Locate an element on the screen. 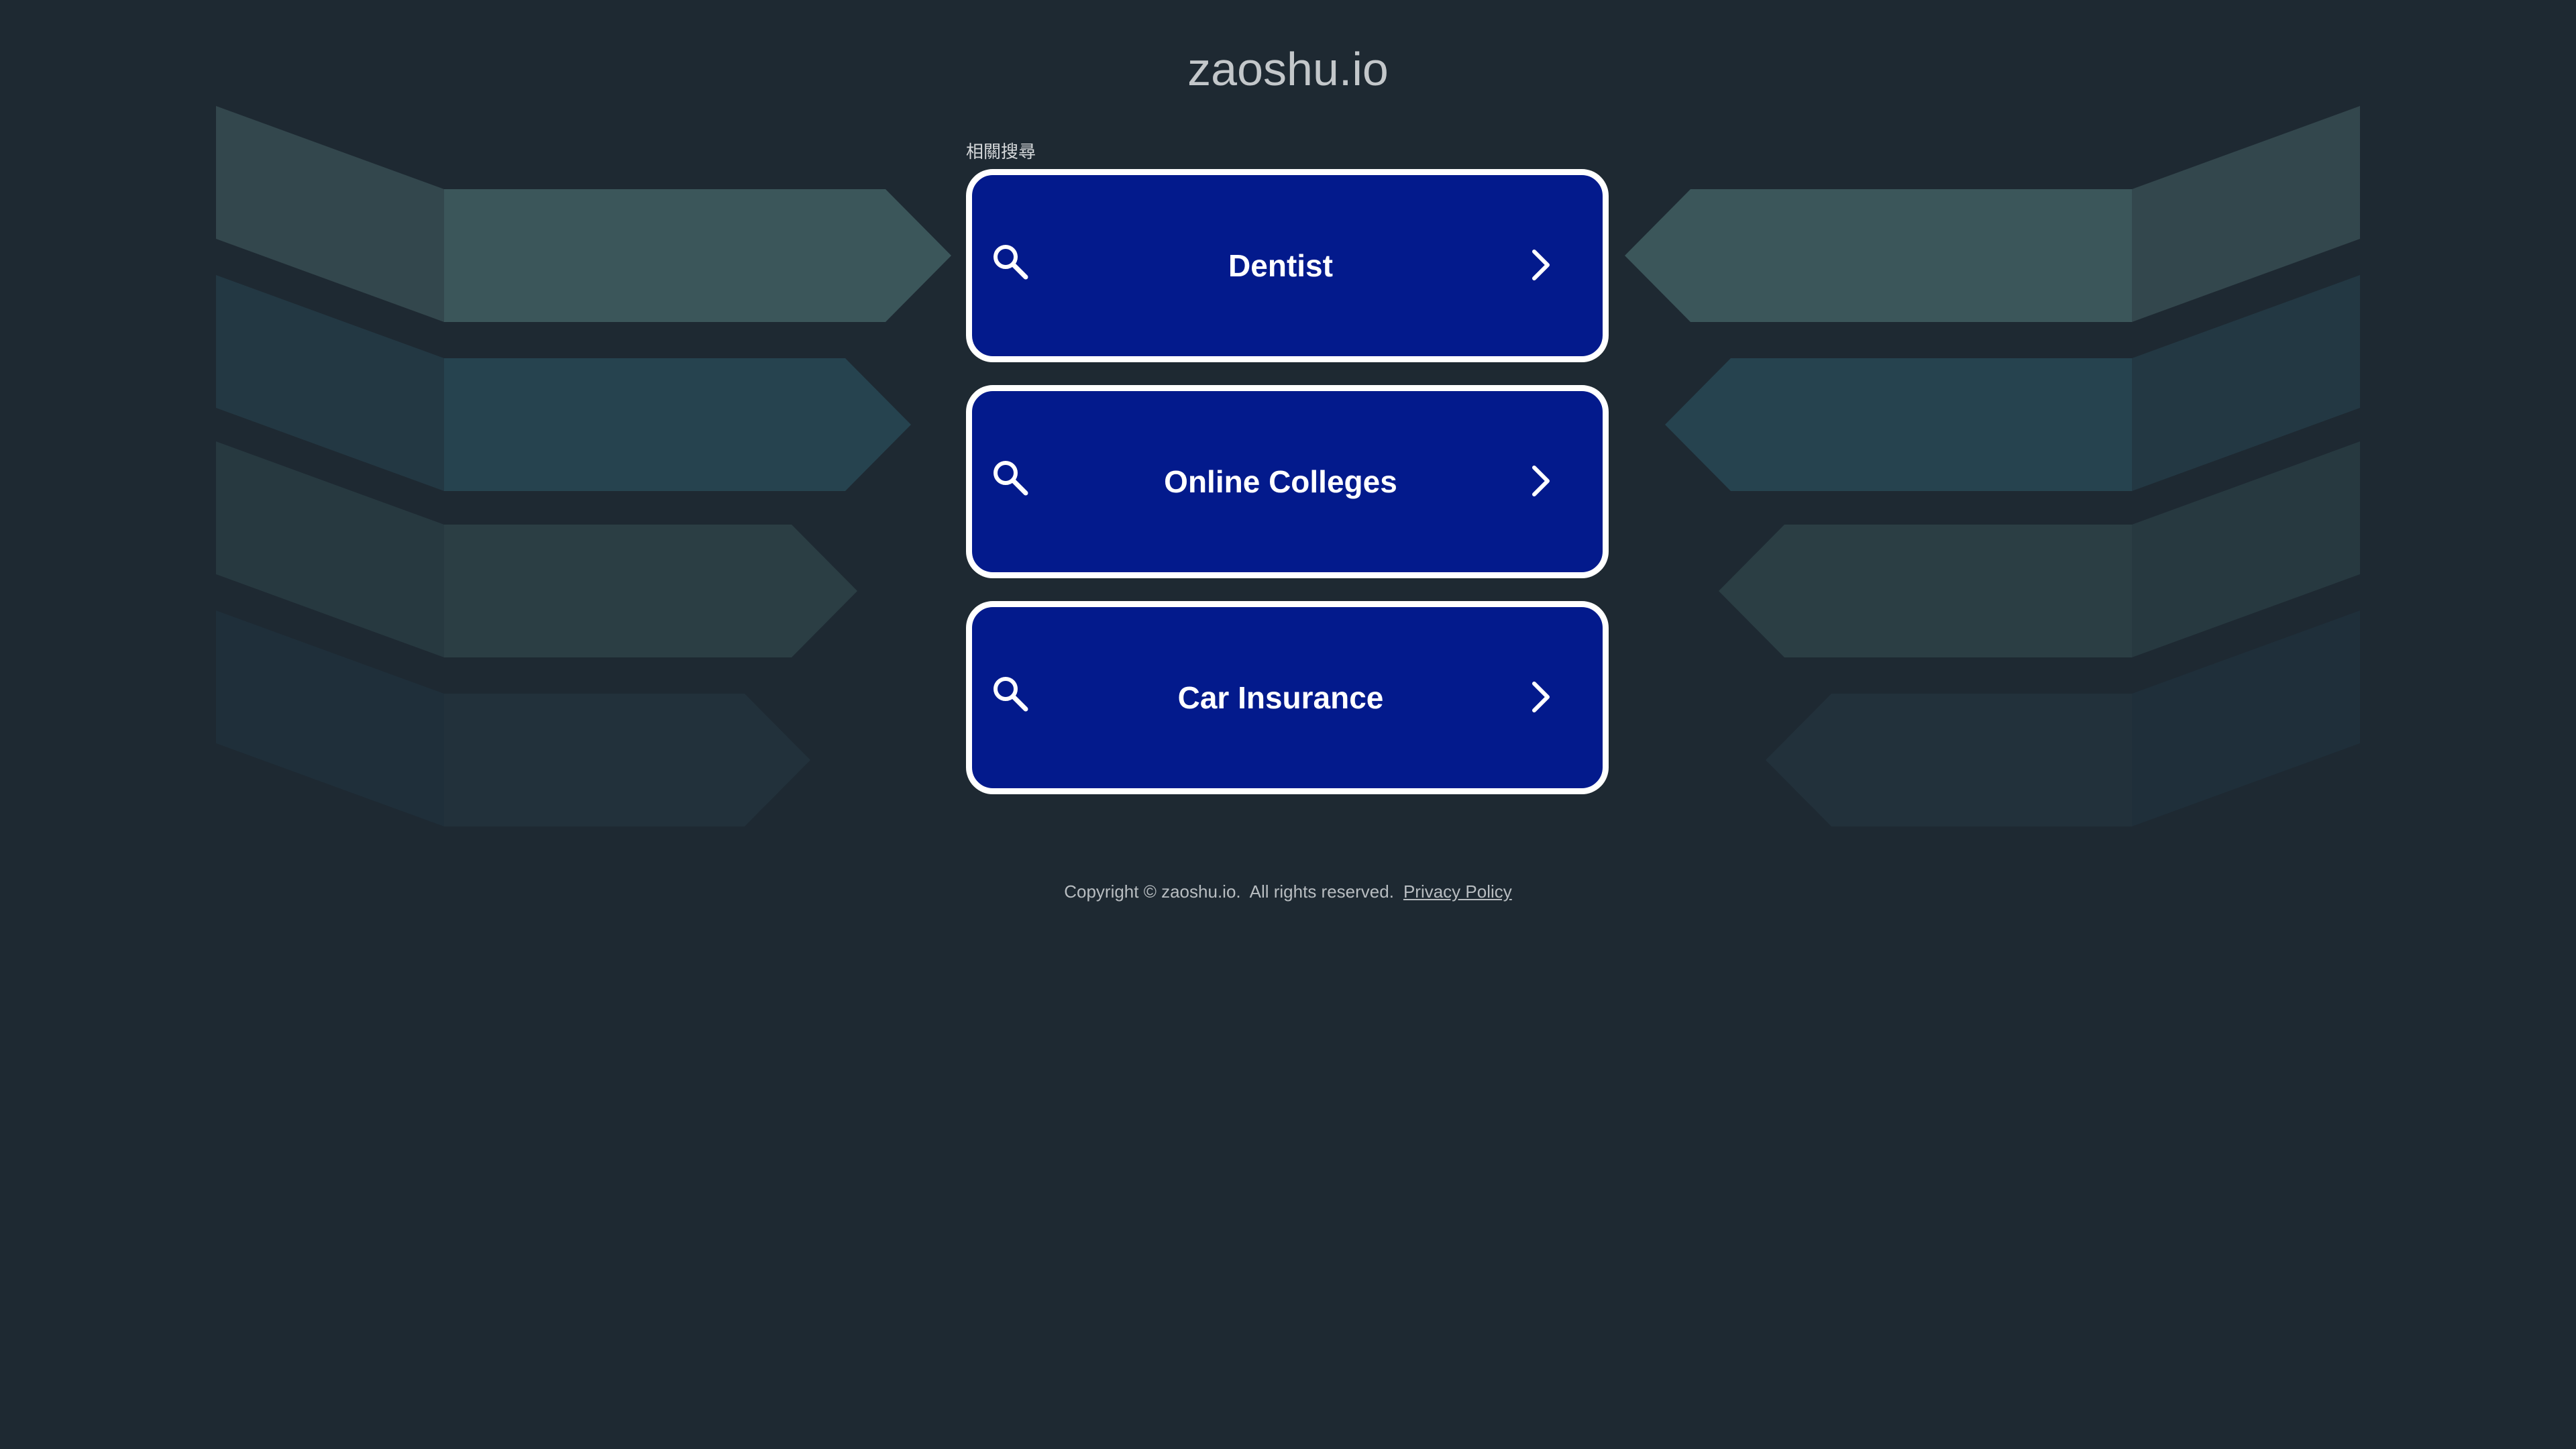  related-link-online-colleges: Online Colleges is located at coordinates (1287, 481).